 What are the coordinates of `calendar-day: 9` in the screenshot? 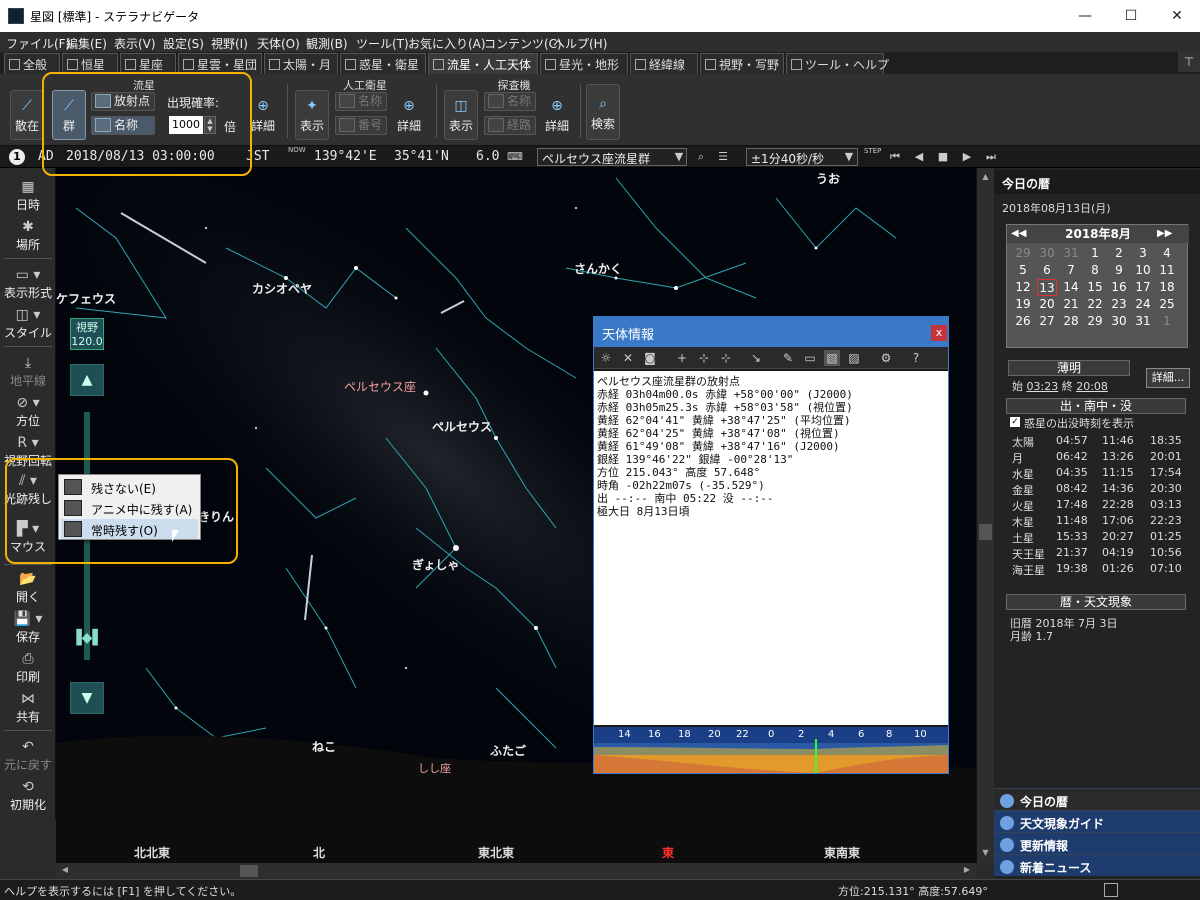 It's located at (1119, 270).